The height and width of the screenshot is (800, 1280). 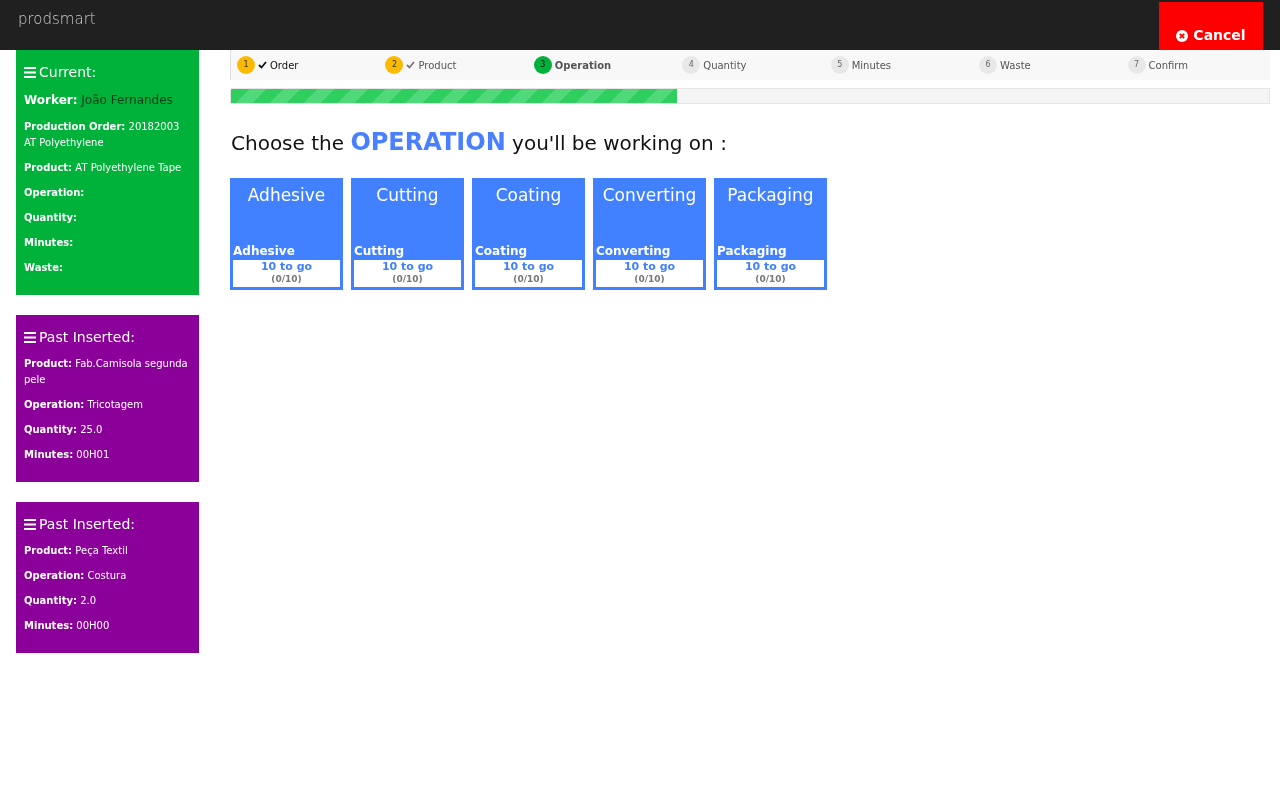 What do you see at coordinates (1211, 26) in the screenshot?
I see `cancel-button: Cancel` at bounding box center [1211, 26].